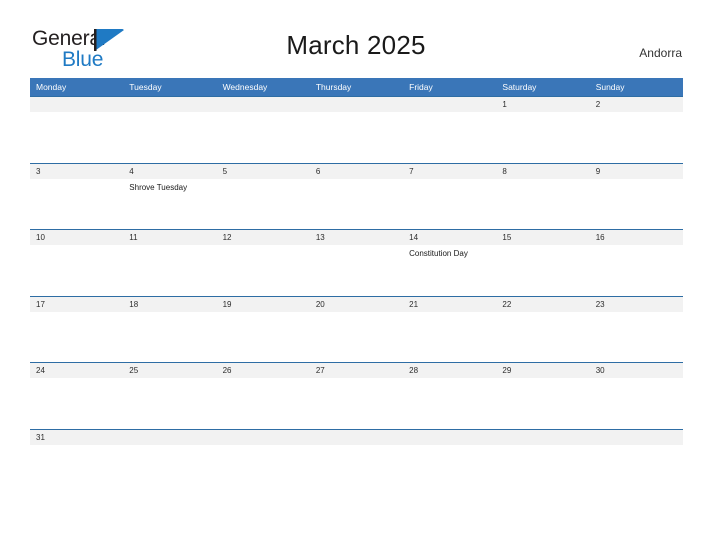 The height and width of the screenshot is (550, 712). I want to click on date-number: 2, so click(636, 104).